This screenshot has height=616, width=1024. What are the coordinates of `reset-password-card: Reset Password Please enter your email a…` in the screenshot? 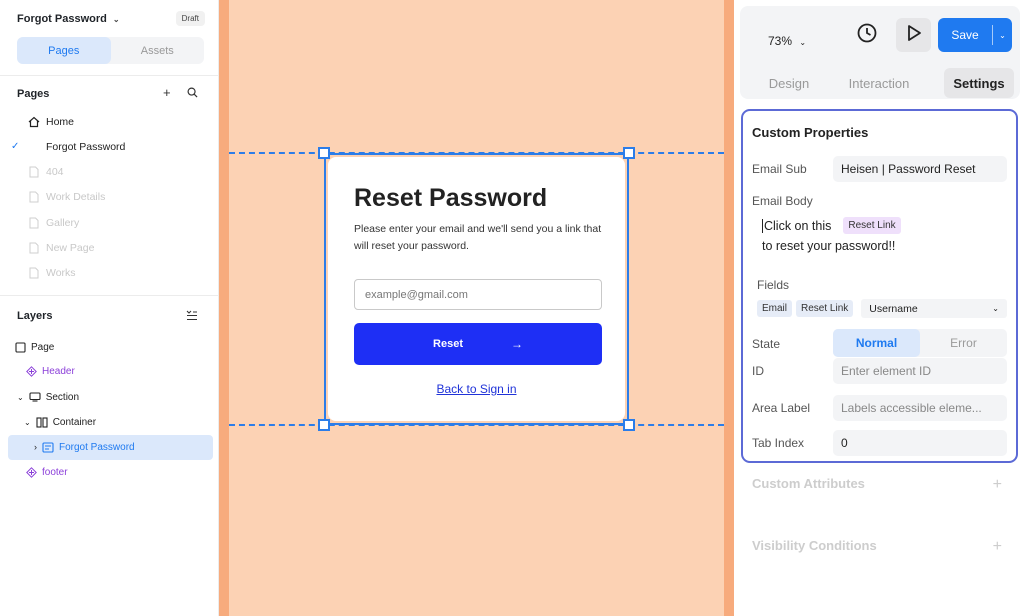 It's located at (476, 289).